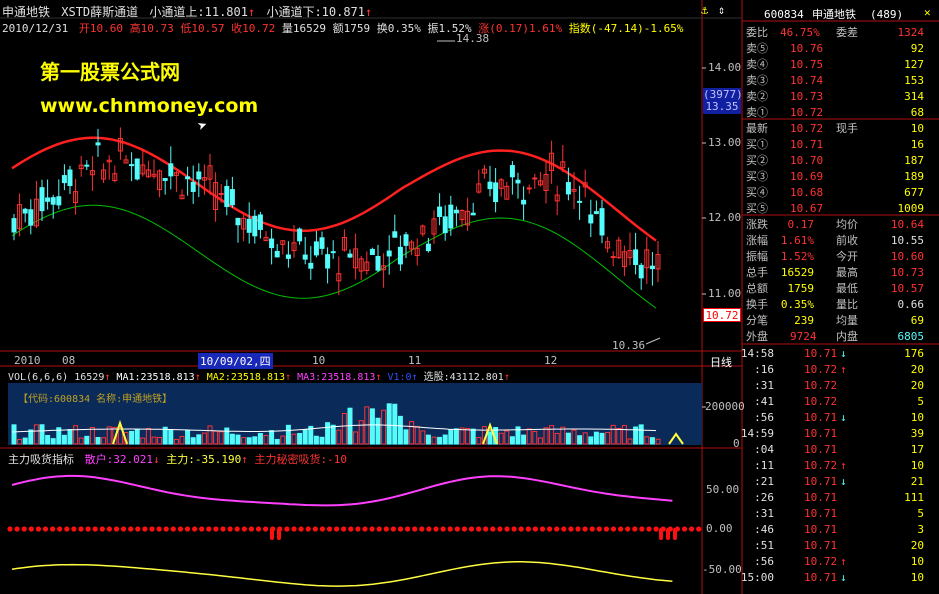 This screenshot has width=939, height=594. I want to click on tick-row: :46 10.71 3, so click(833, 530).